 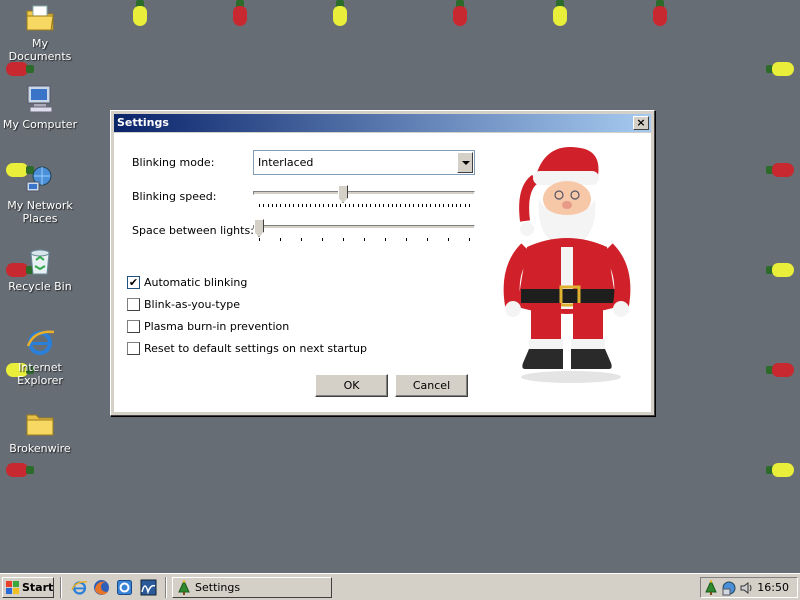 I want to click on documents-folder-icon, so click(x=40, y=18).